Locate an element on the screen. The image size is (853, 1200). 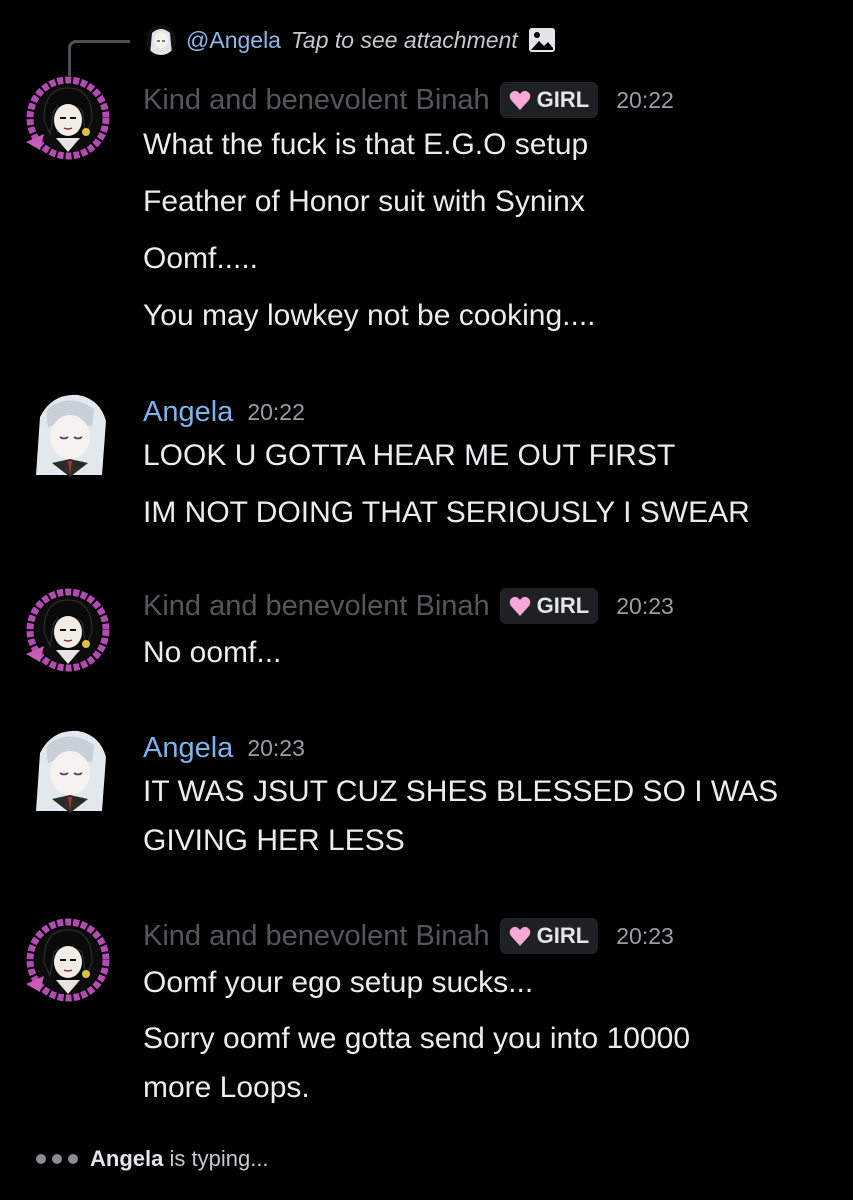
reply-attachment-text: Tap to see attachment is located at coordinates (404, 40).